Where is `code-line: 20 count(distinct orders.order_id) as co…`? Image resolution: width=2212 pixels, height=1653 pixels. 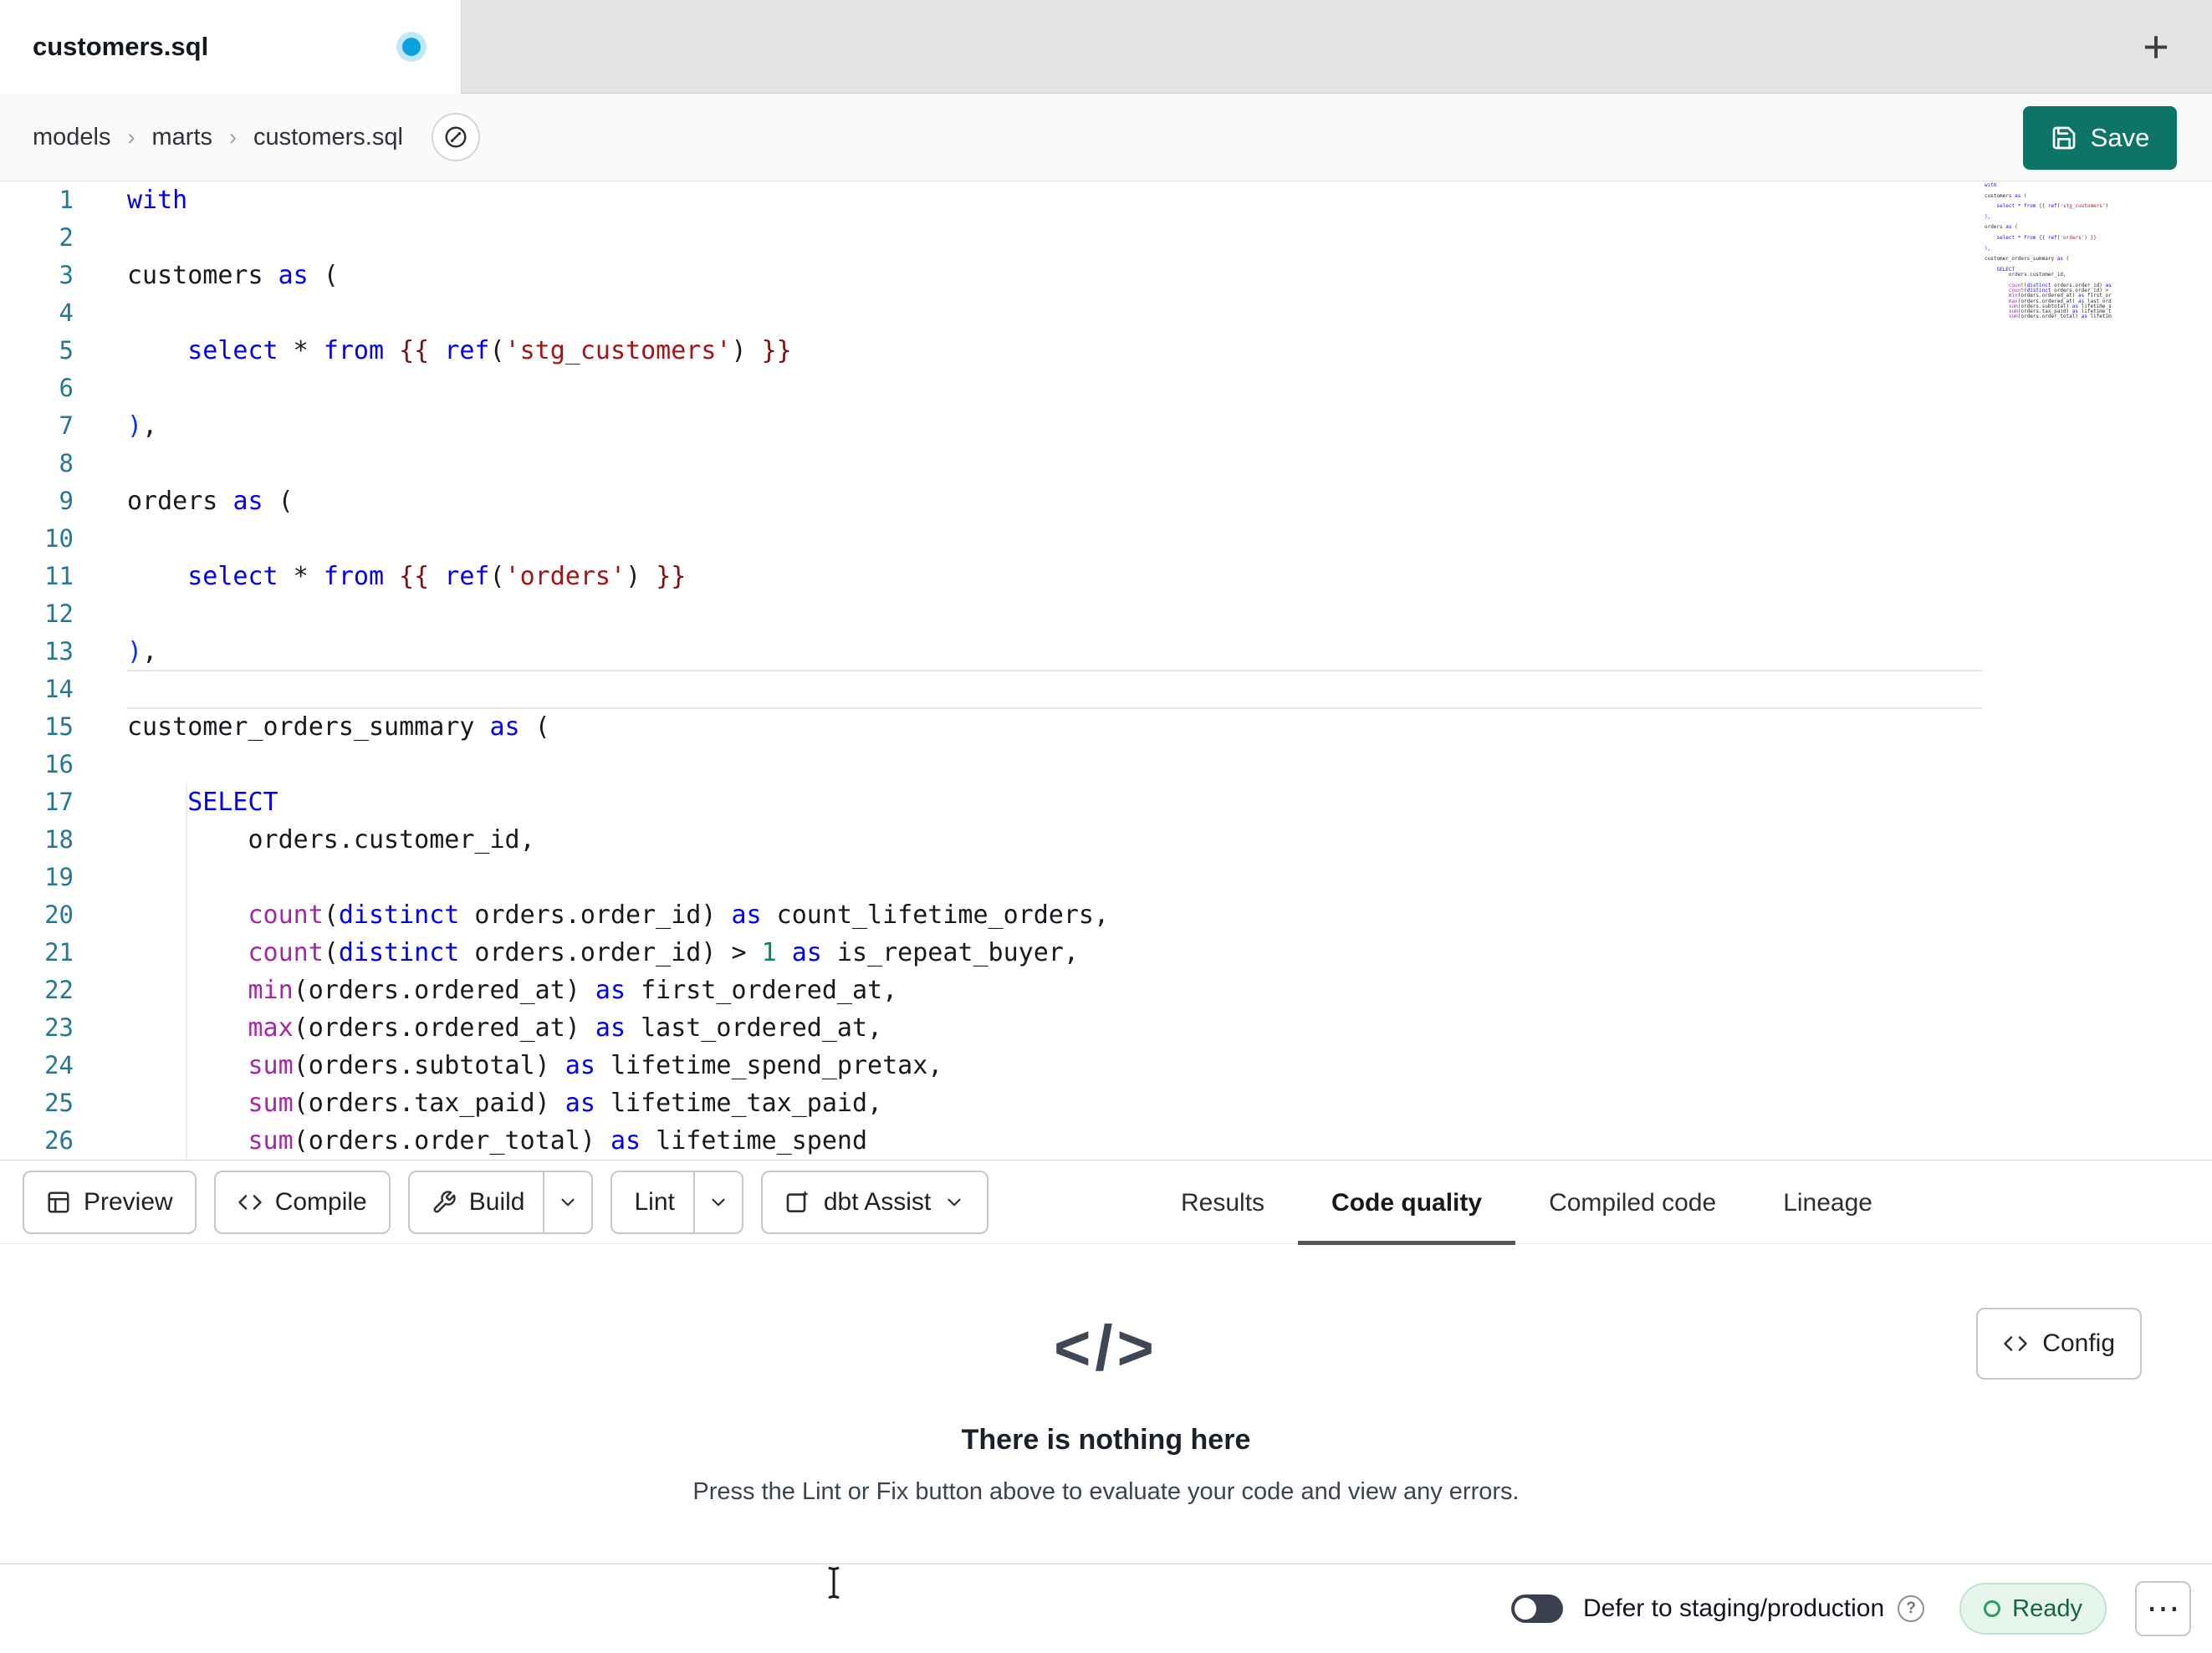 code-line: 20 count(distinct orders.order_id) as co… is located at coordinates (1106, 915).